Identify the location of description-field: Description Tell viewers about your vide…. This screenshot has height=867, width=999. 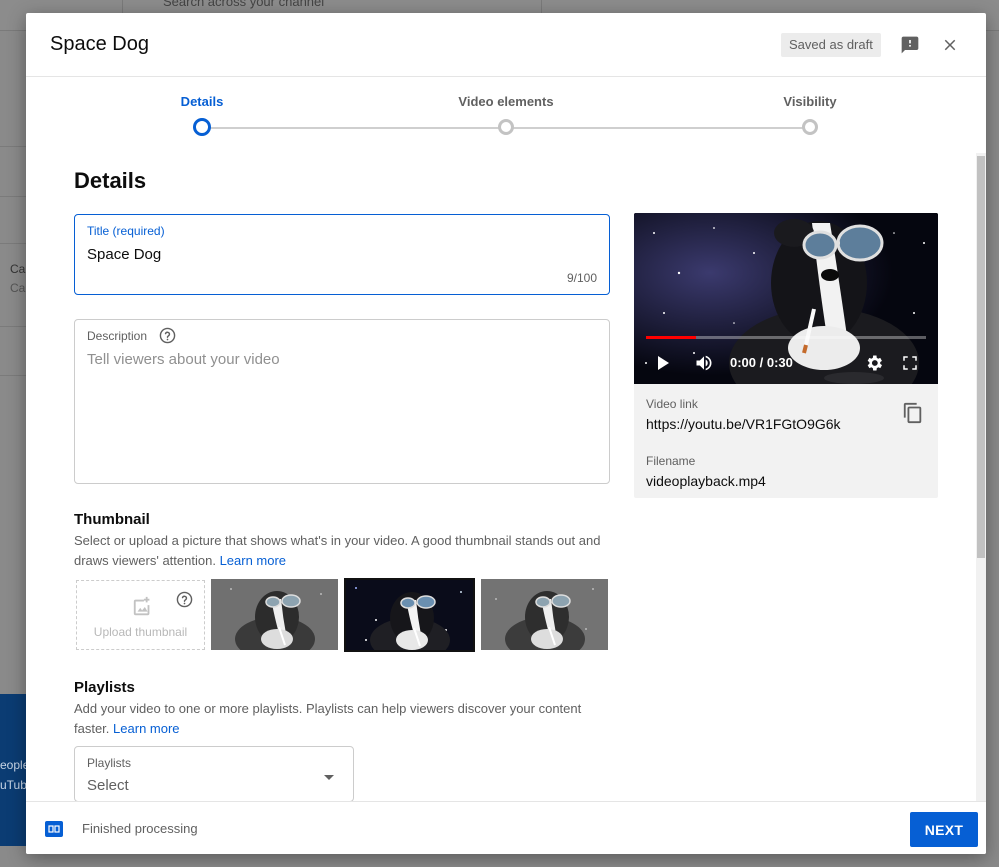
(342, 401).